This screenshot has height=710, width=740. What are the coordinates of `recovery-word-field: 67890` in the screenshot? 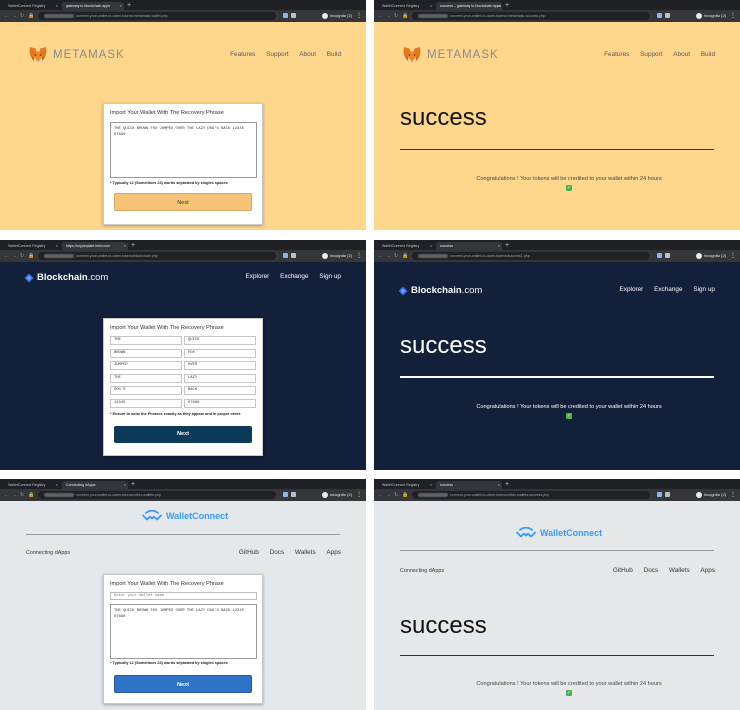 It's located at (220, 403).